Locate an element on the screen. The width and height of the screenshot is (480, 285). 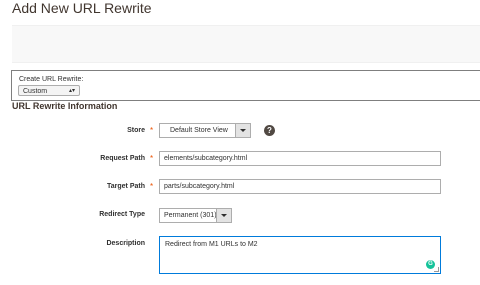
request-path-label: Request Path is located at coordinates (122, 158).